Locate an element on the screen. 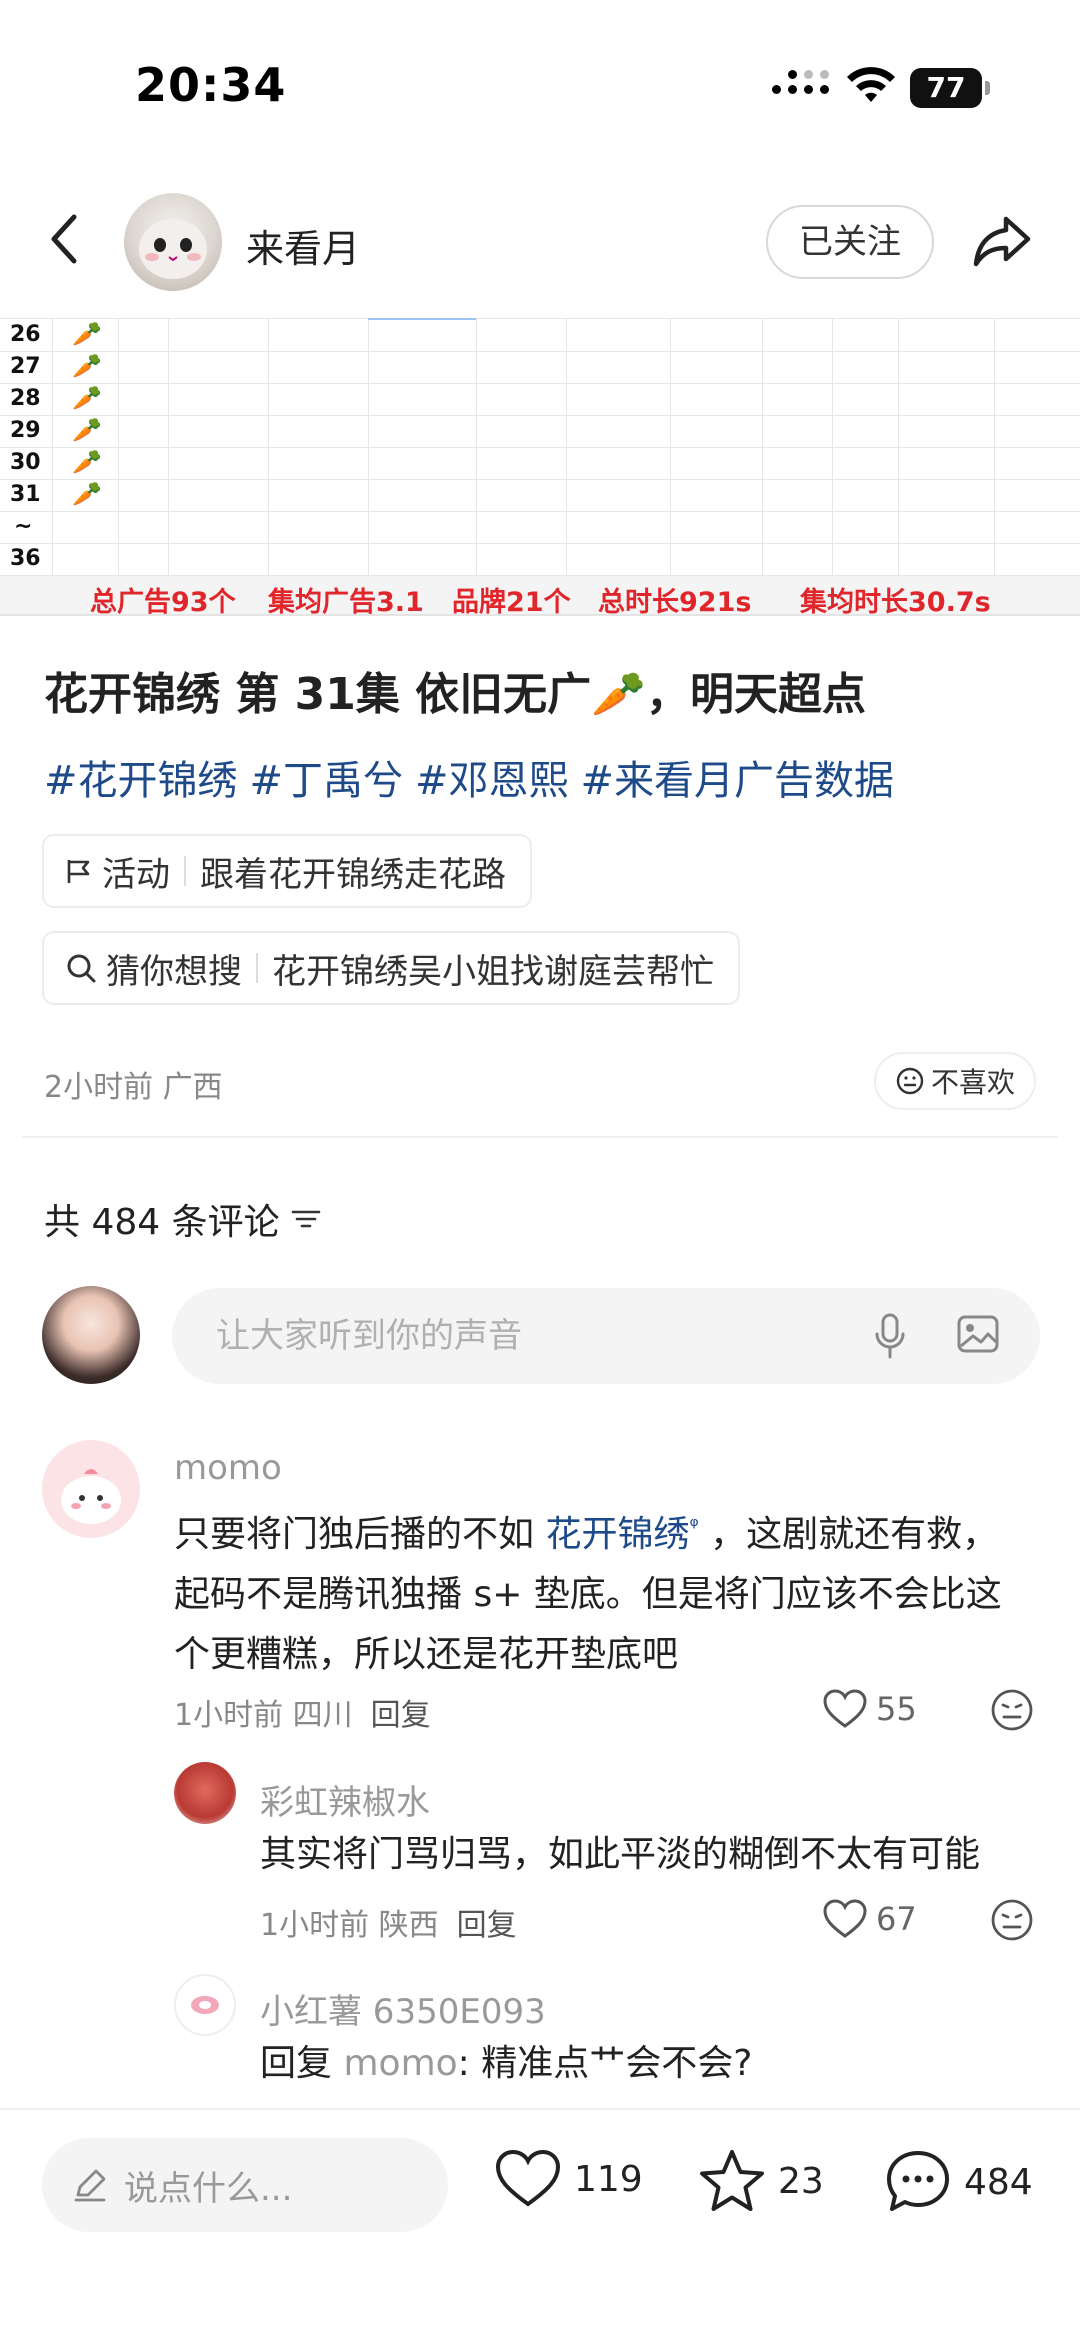 The image size is (1080, 2348). author-avatar is located at coordinates (173, 242).